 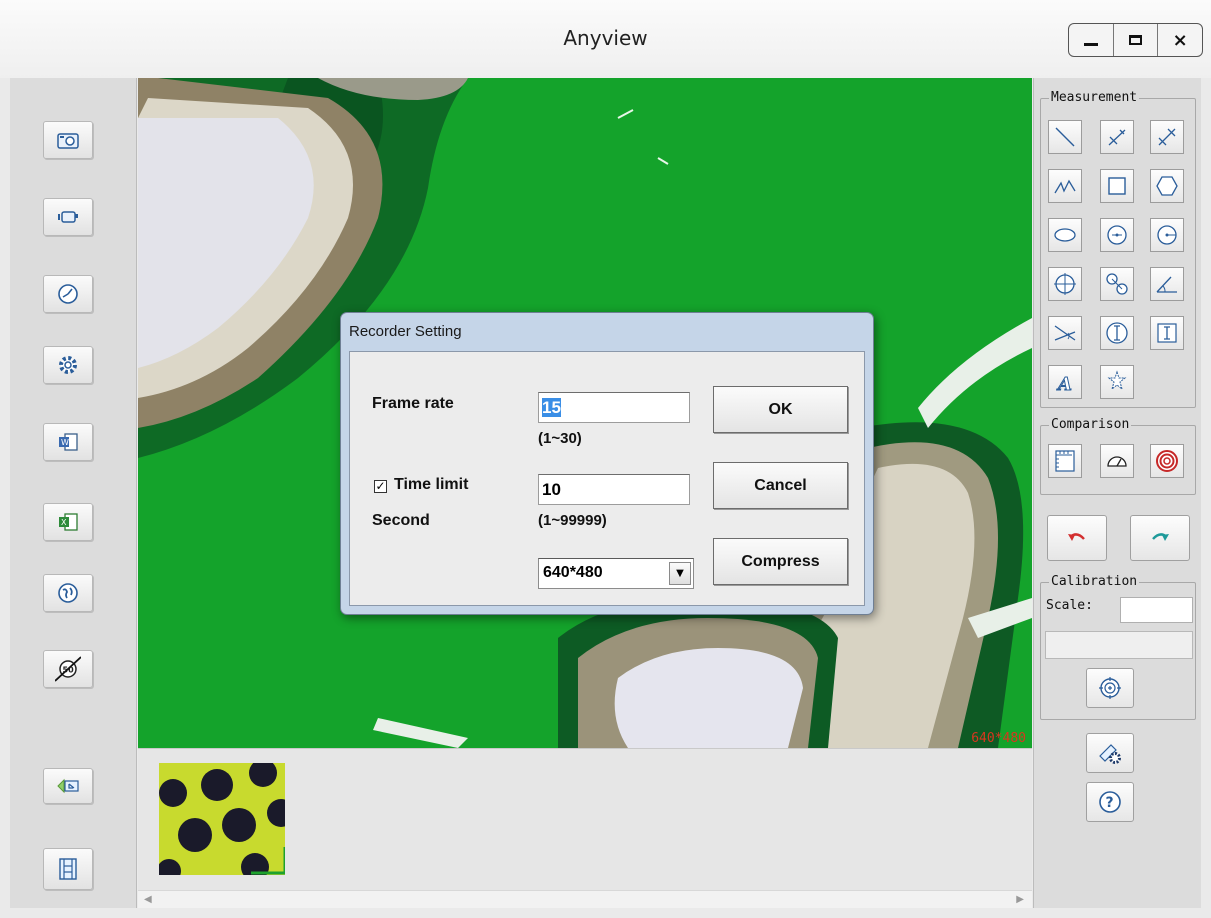 I want to click on polygon-tool-button, so click(x=1167, y=186).